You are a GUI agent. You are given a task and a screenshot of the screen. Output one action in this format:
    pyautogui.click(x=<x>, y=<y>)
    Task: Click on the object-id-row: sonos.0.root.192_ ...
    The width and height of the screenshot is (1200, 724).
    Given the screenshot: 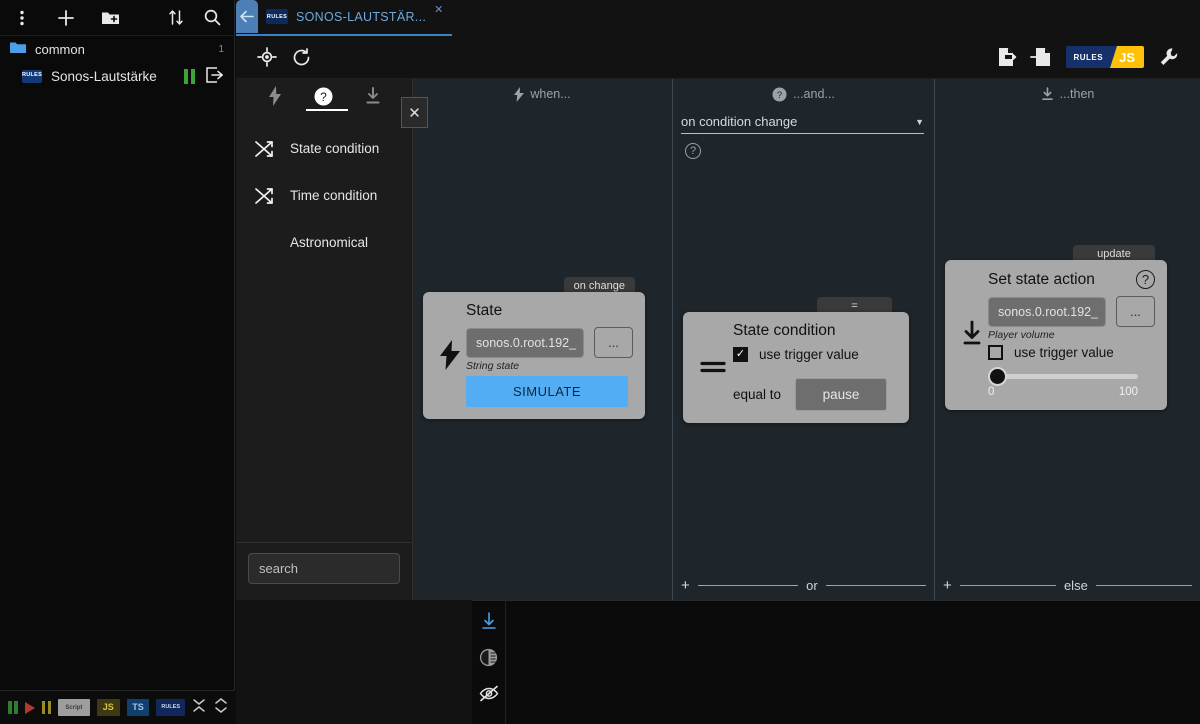 What is the action you would take?
    pyautogui.click(x=1071, y=311)
    